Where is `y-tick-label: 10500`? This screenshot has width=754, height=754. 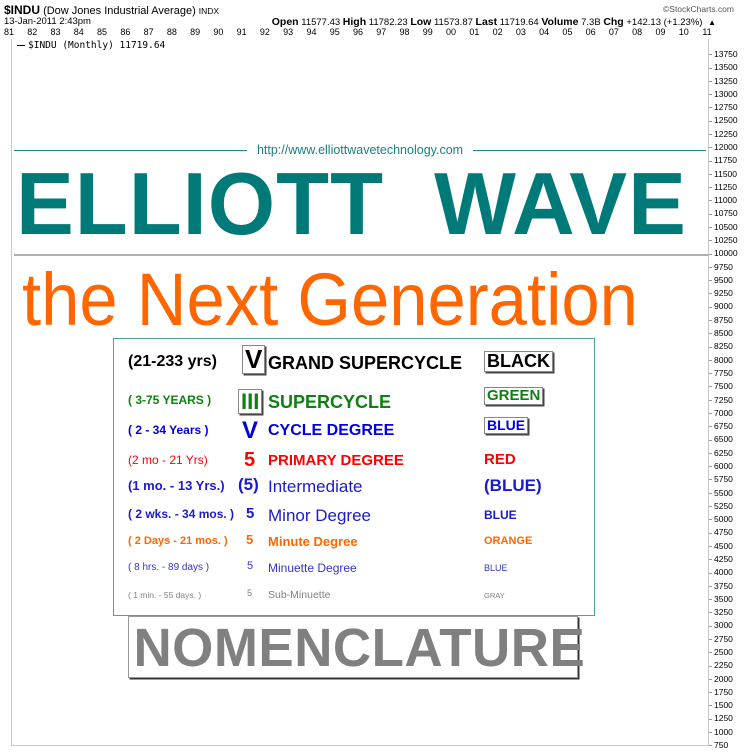 y-tick-label: 10500 is located at coordinates (726, 226).